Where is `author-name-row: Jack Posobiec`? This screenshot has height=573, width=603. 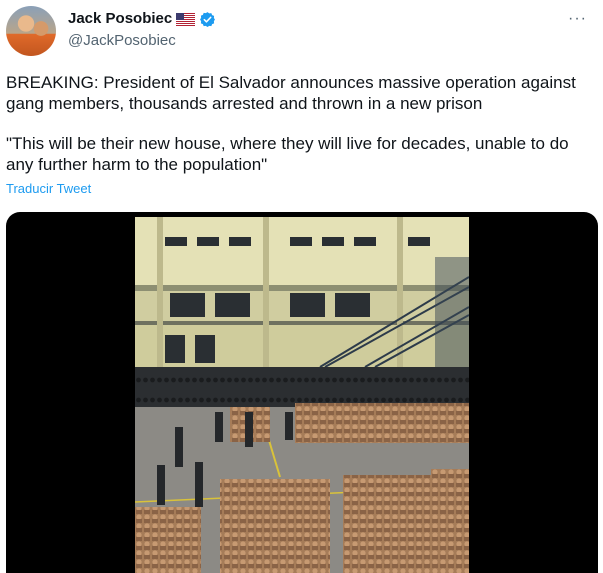 author-name-row: Jack Posobiec is located at coordinates (142, 19).